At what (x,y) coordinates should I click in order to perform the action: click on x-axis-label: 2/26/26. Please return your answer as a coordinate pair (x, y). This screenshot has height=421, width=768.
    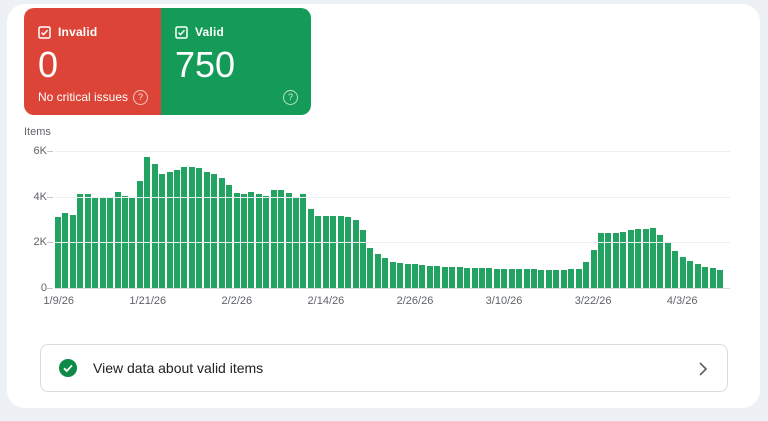
    Looking at the image, I should click on (415, 301).